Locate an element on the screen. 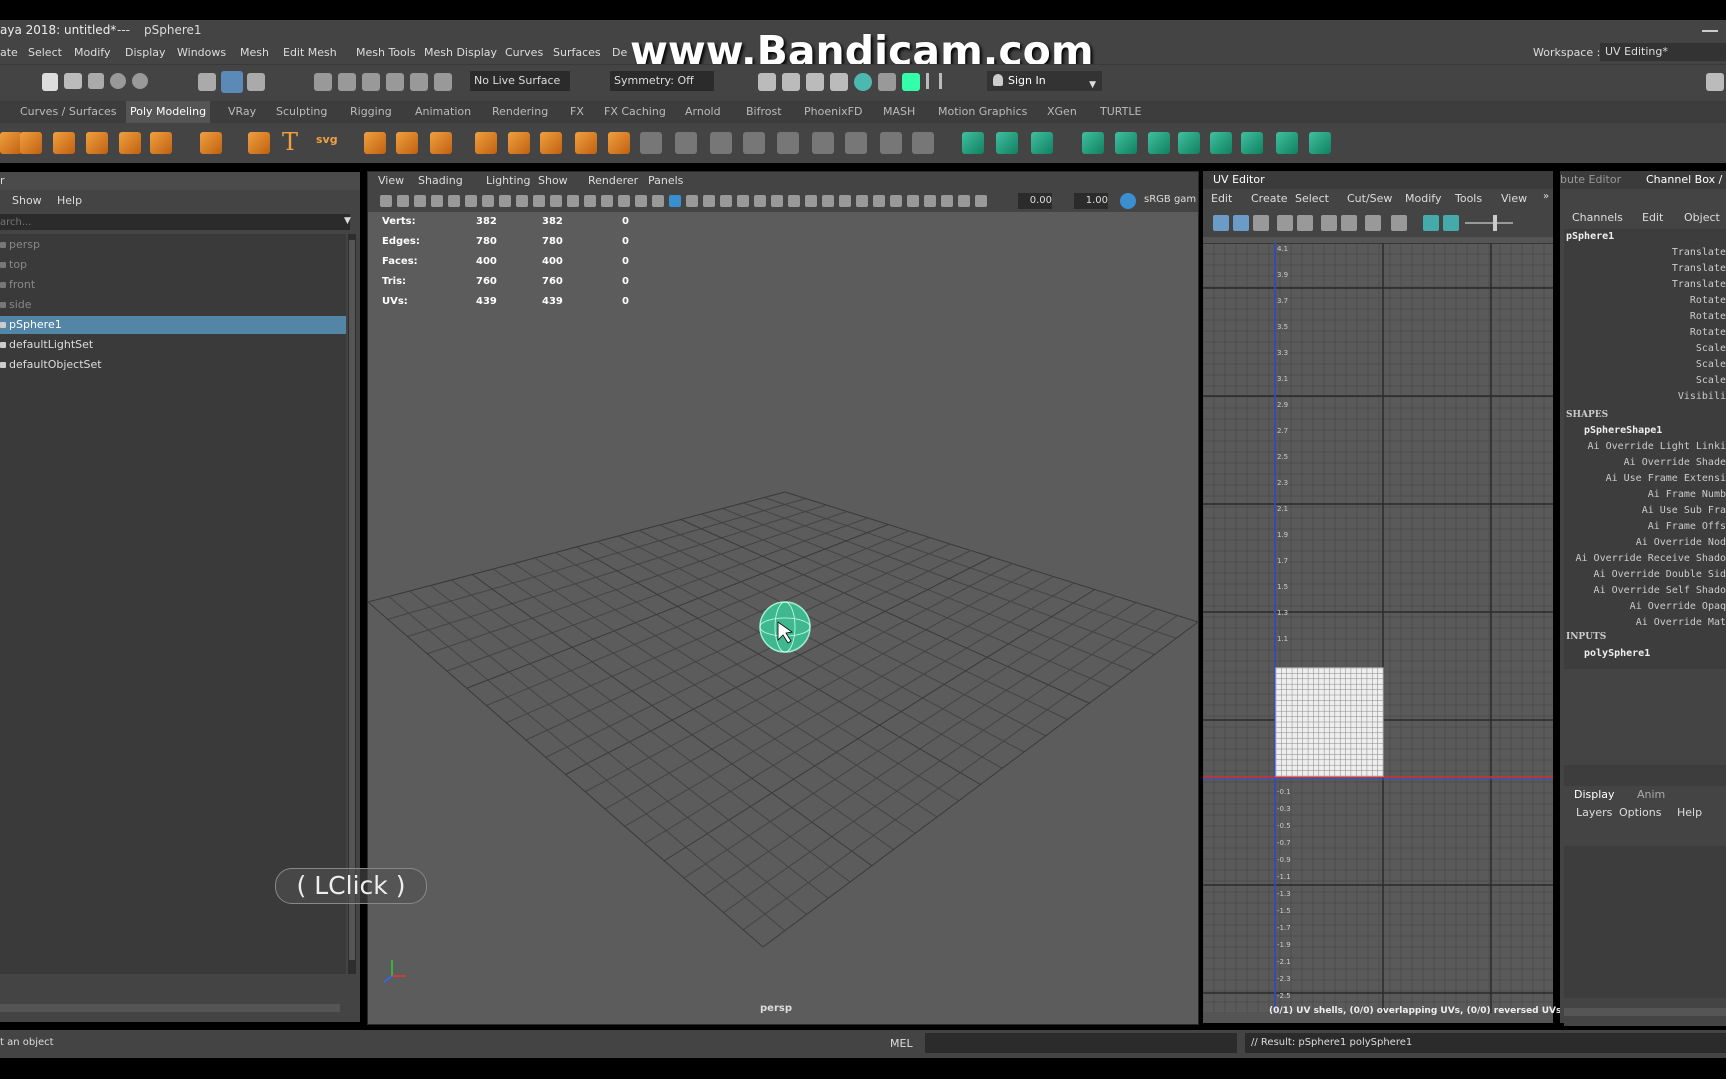 The image size is (1726, 1079). shape-attribute: Ai Override Self Shado is located at coordinates (1660, 590).